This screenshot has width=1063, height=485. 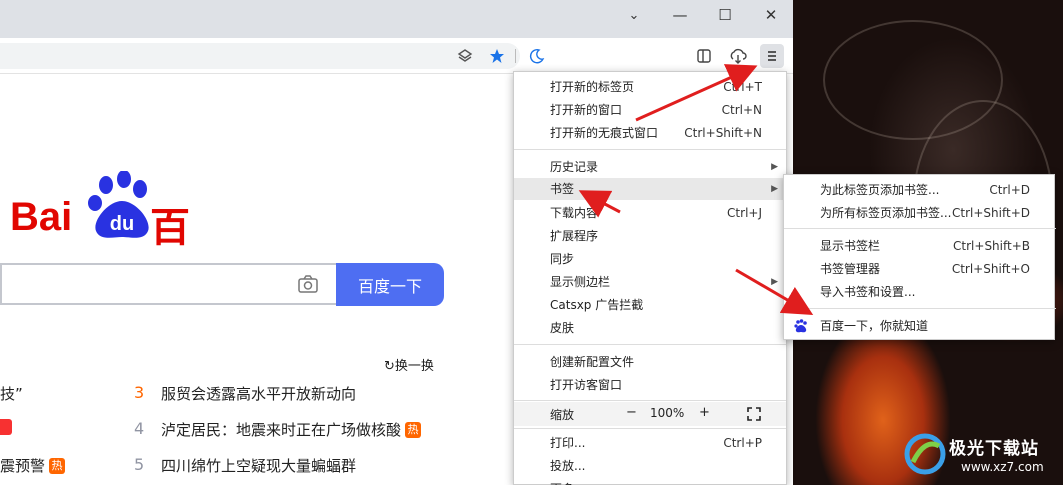 I want to click on menu-icon, so click(x=772, y=56).